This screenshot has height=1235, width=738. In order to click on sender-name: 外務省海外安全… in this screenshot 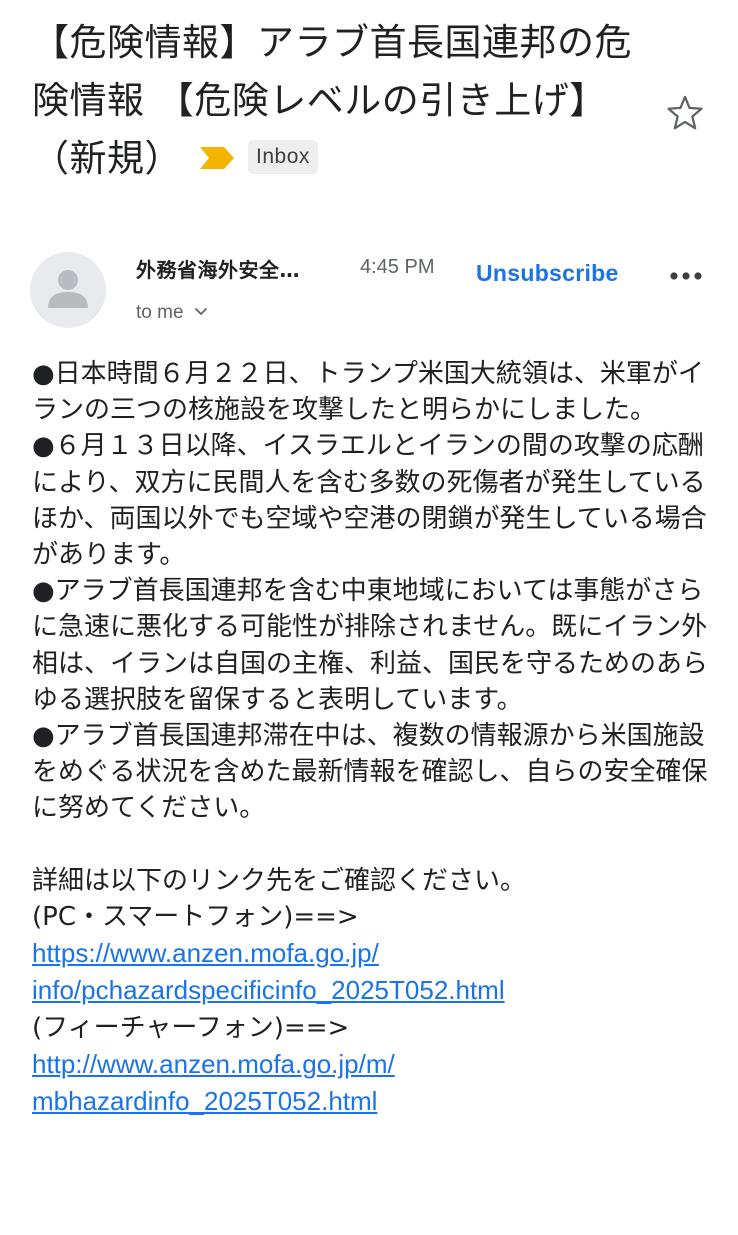, I will do `click(218, 268)`.